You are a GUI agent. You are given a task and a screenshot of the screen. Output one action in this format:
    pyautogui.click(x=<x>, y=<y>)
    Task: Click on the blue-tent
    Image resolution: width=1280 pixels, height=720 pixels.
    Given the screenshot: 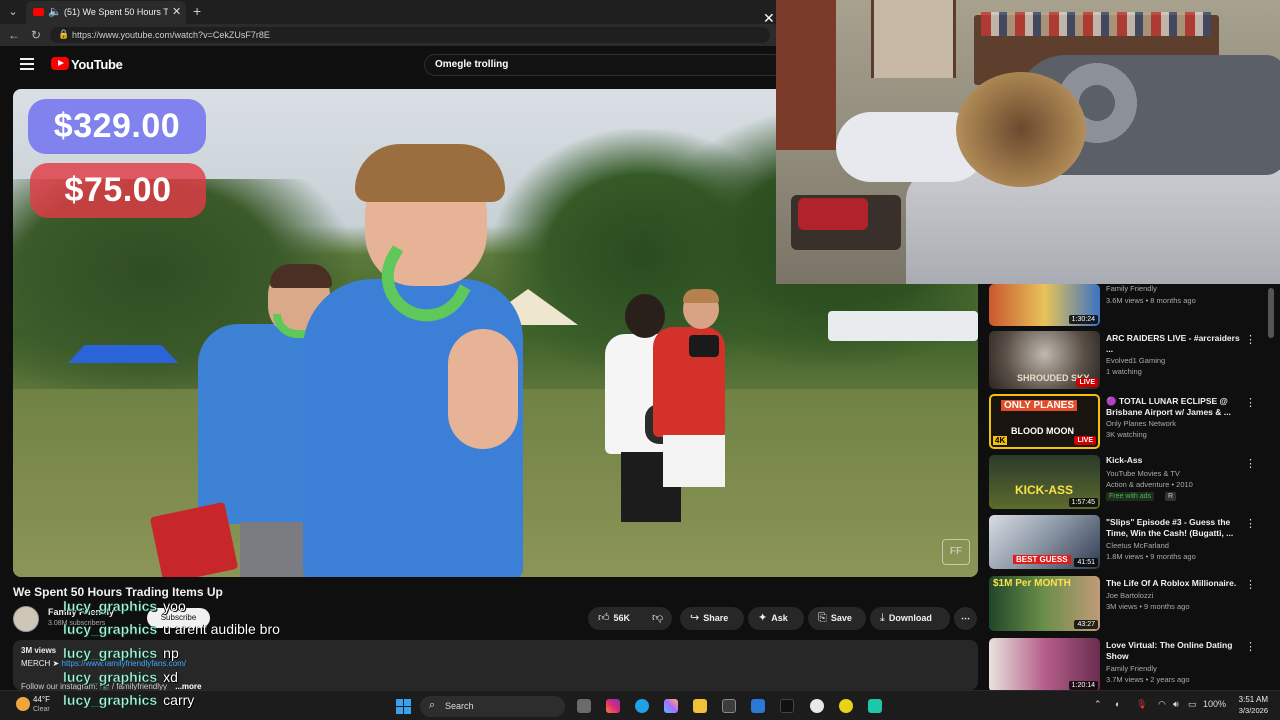 What is the action you would take?
    pyautogui.click(x=123, y=354)
    